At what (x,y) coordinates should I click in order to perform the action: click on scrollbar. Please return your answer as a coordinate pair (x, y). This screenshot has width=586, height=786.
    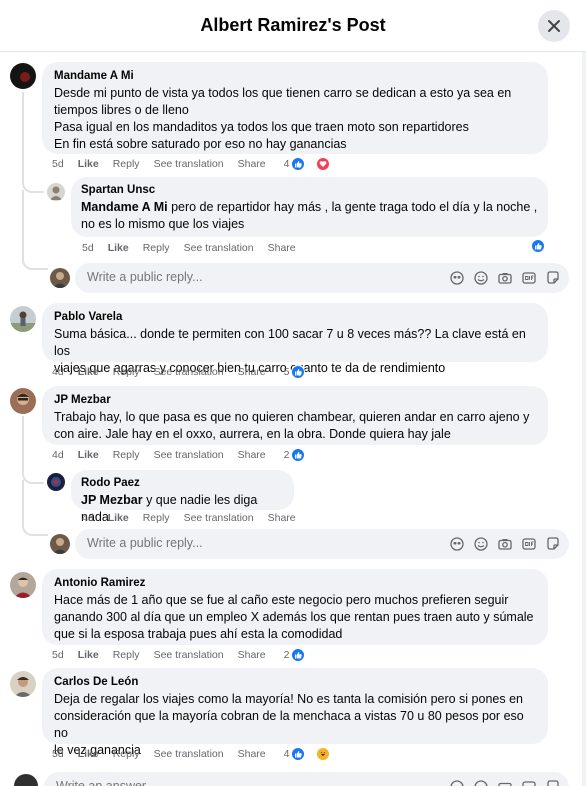
    Looking at the image, I should click on (584, 419).